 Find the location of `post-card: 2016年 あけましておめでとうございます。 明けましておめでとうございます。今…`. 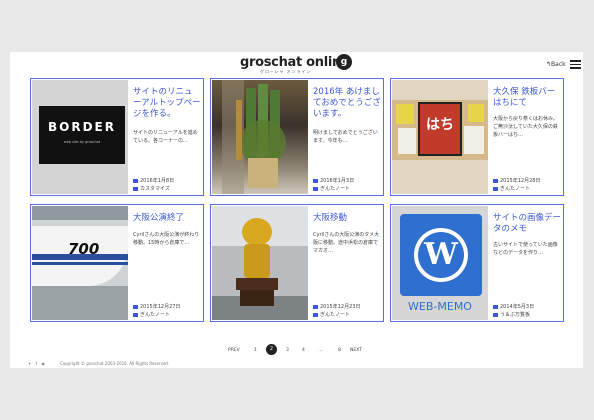

post-card: 2016年 あけましておめでとうございます。 明けましておめでとうございます。今… is located at coordinates (297, 137).